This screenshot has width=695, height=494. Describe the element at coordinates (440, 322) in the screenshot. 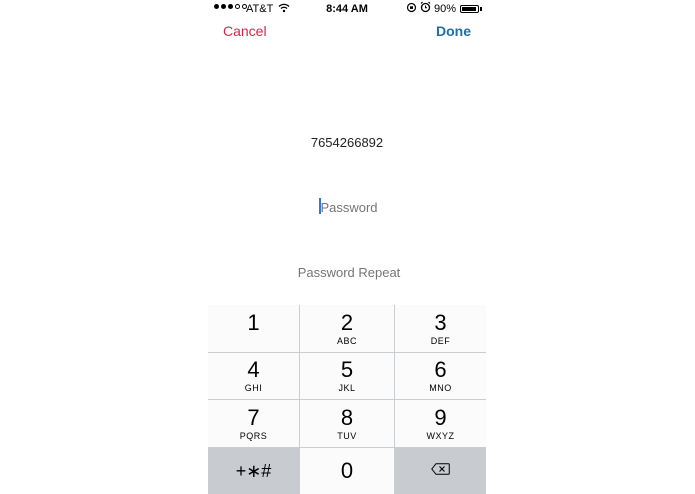

I see `key-digit: 3` at that location.